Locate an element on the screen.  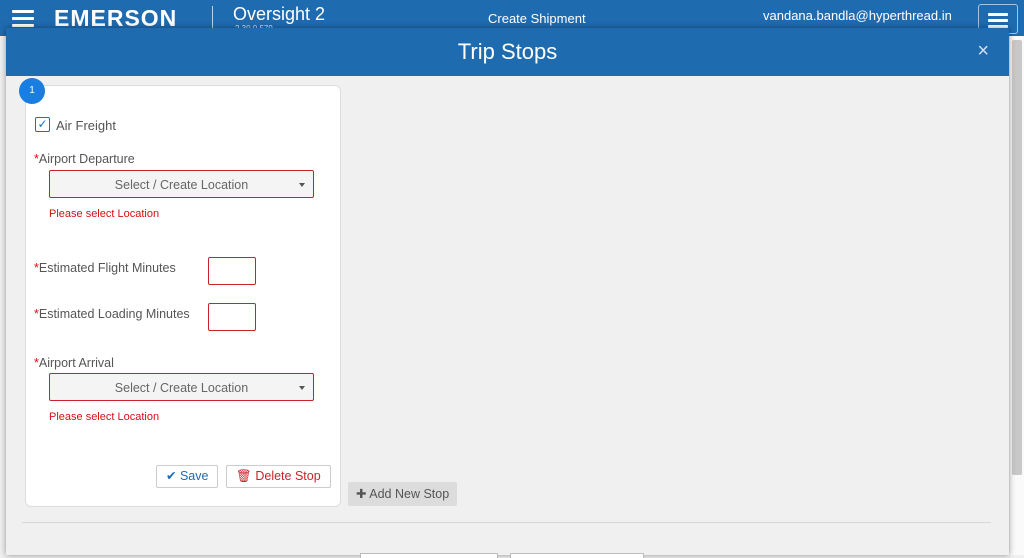
footer-divider is located at coordinates (506, 522).